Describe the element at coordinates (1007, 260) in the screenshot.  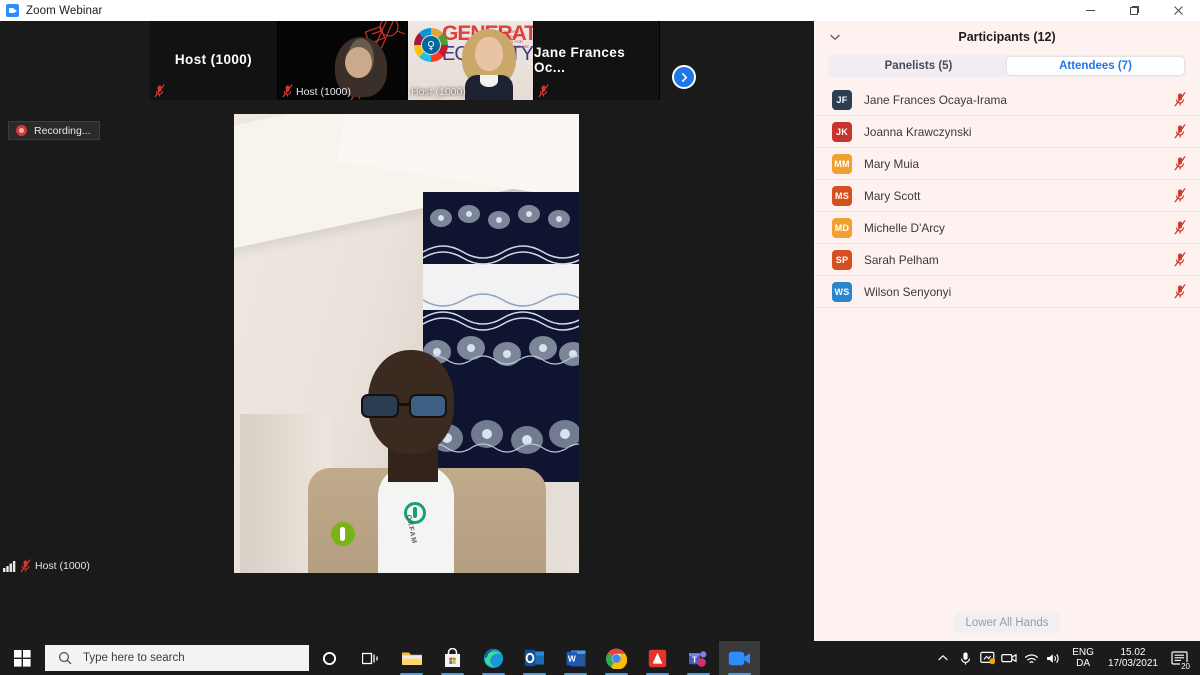
I see `participant-row: SP Sarah Pelham` at that location.